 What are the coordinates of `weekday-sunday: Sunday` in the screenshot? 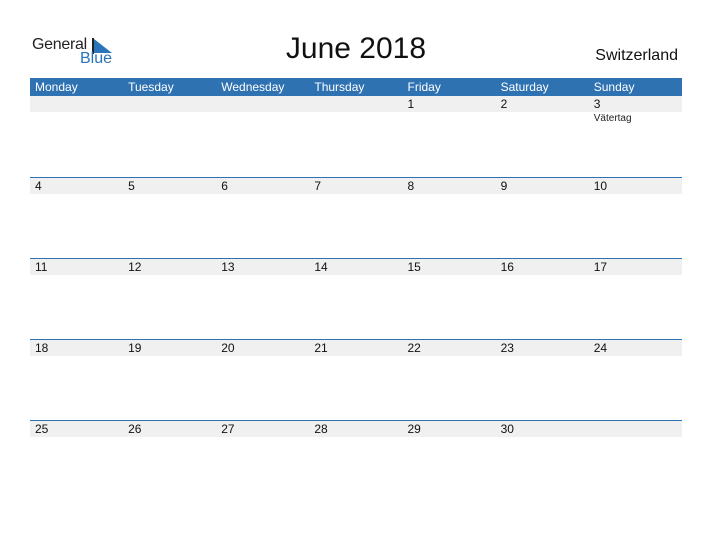 It's located at (614, 87).